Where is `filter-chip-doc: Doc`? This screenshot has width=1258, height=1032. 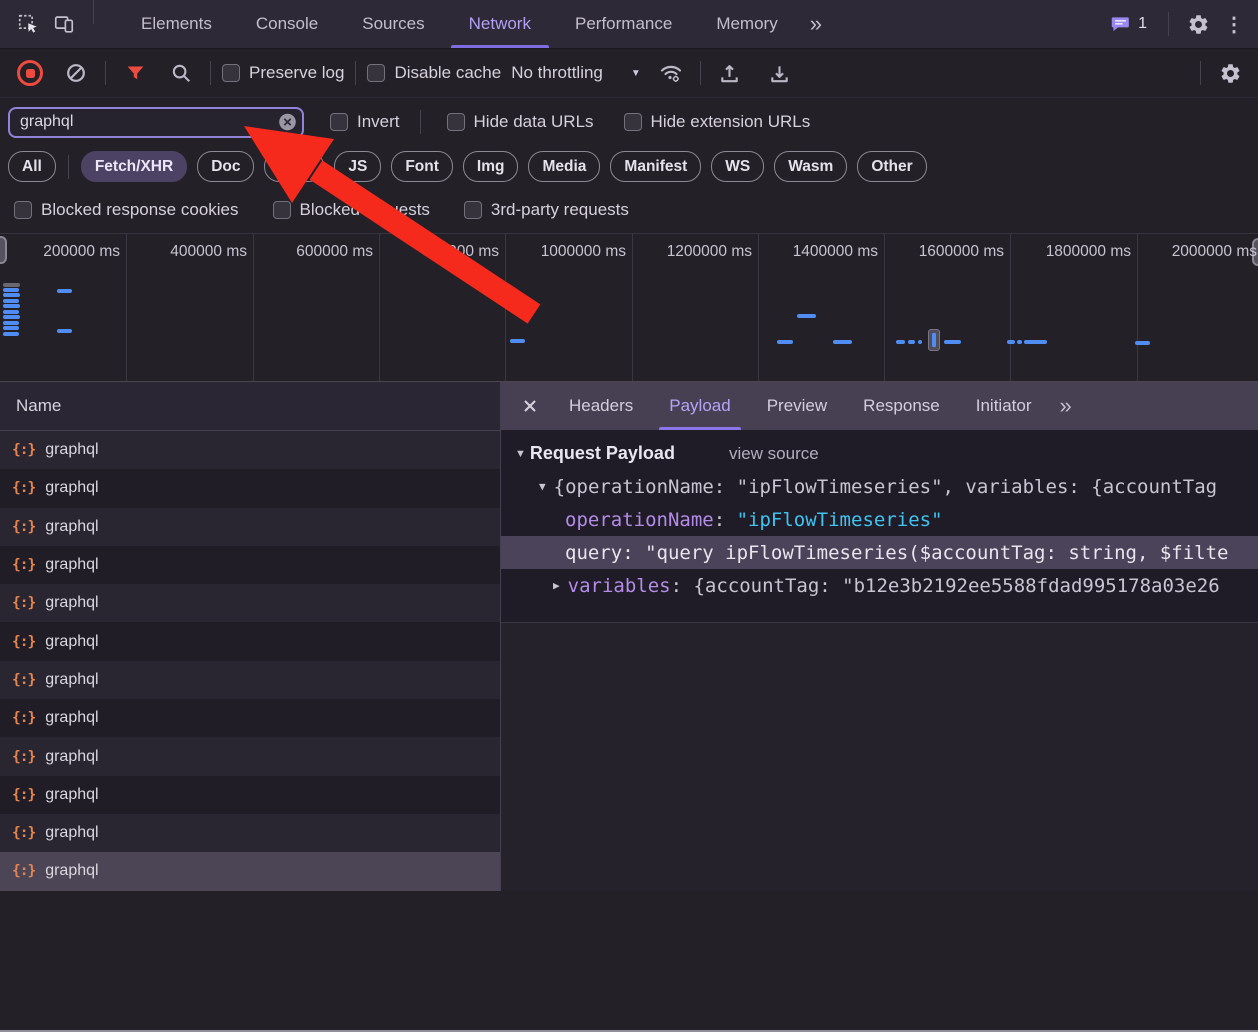
filter-chip-doc: Doc is located at coordinates (226, 166).